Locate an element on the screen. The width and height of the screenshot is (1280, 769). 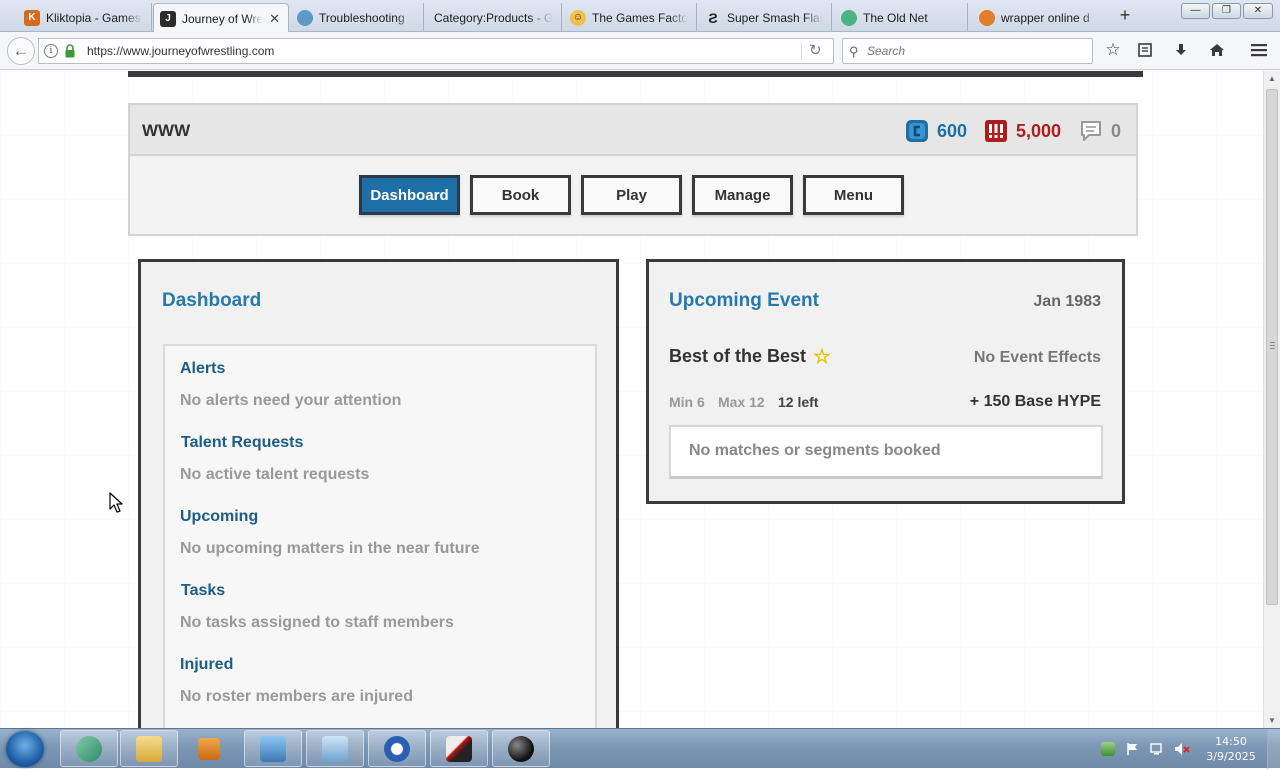
page-top-bar is located at coordinates (635, 74).